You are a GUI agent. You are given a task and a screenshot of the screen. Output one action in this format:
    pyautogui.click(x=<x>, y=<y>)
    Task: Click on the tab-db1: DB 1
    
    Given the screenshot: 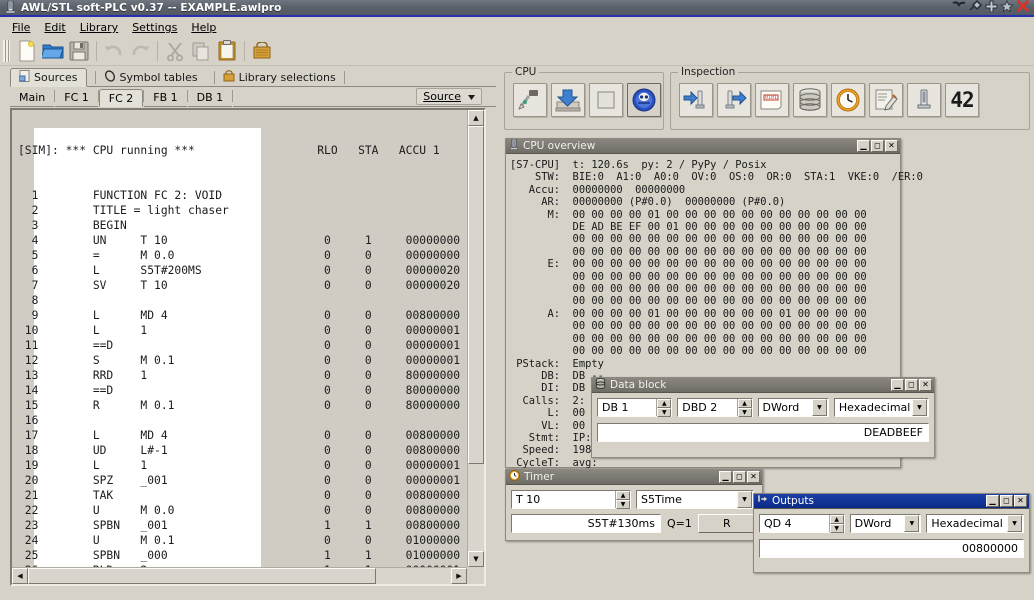 What is the action you would take?
    pyautogui.click(x=210, y=98)
    